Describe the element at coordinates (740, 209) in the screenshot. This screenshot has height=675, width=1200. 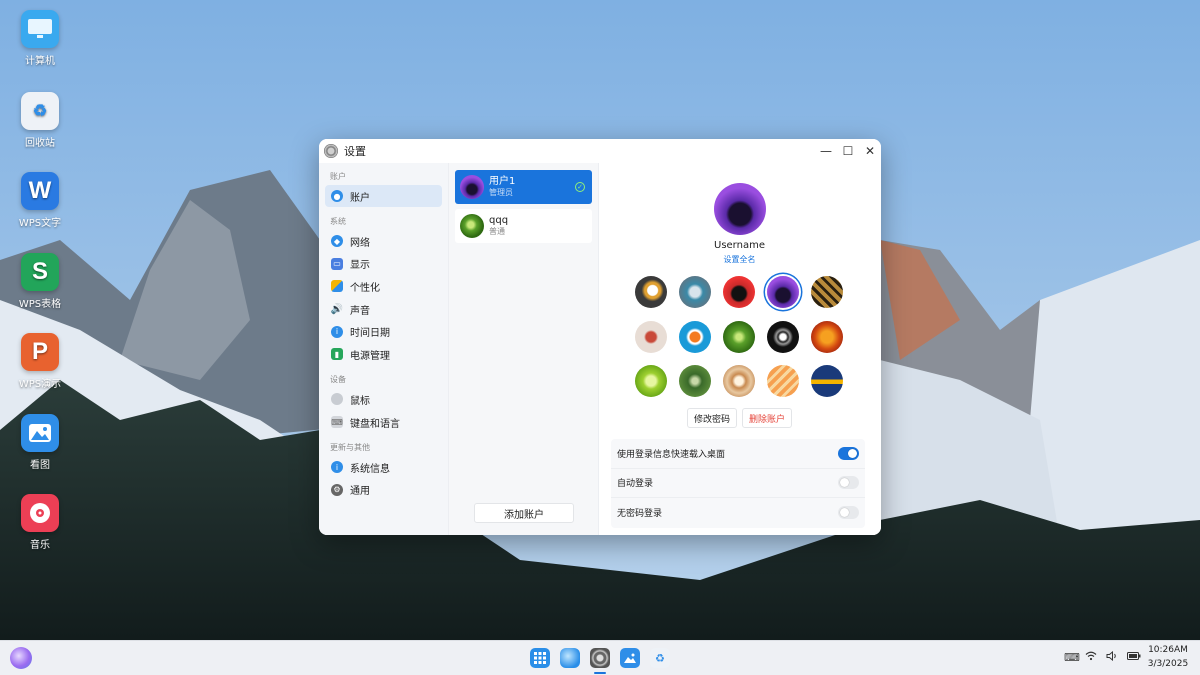
I see `current-avatar` at that location.